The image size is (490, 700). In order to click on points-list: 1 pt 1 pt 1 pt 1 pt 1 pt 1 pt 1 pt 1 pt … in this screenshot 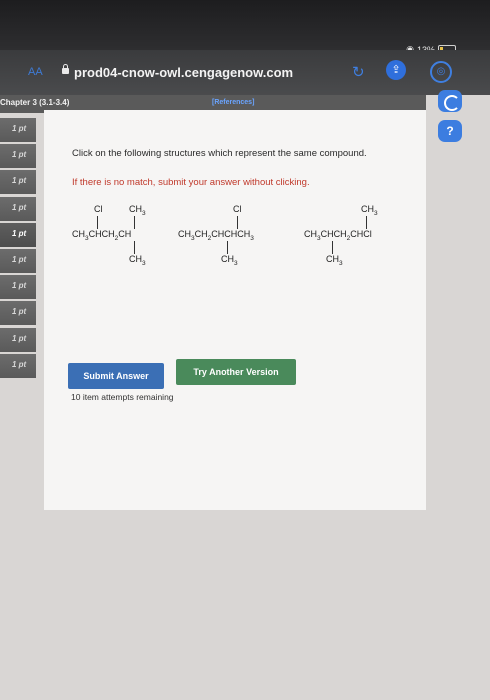, I will do `click(18, 249)`.